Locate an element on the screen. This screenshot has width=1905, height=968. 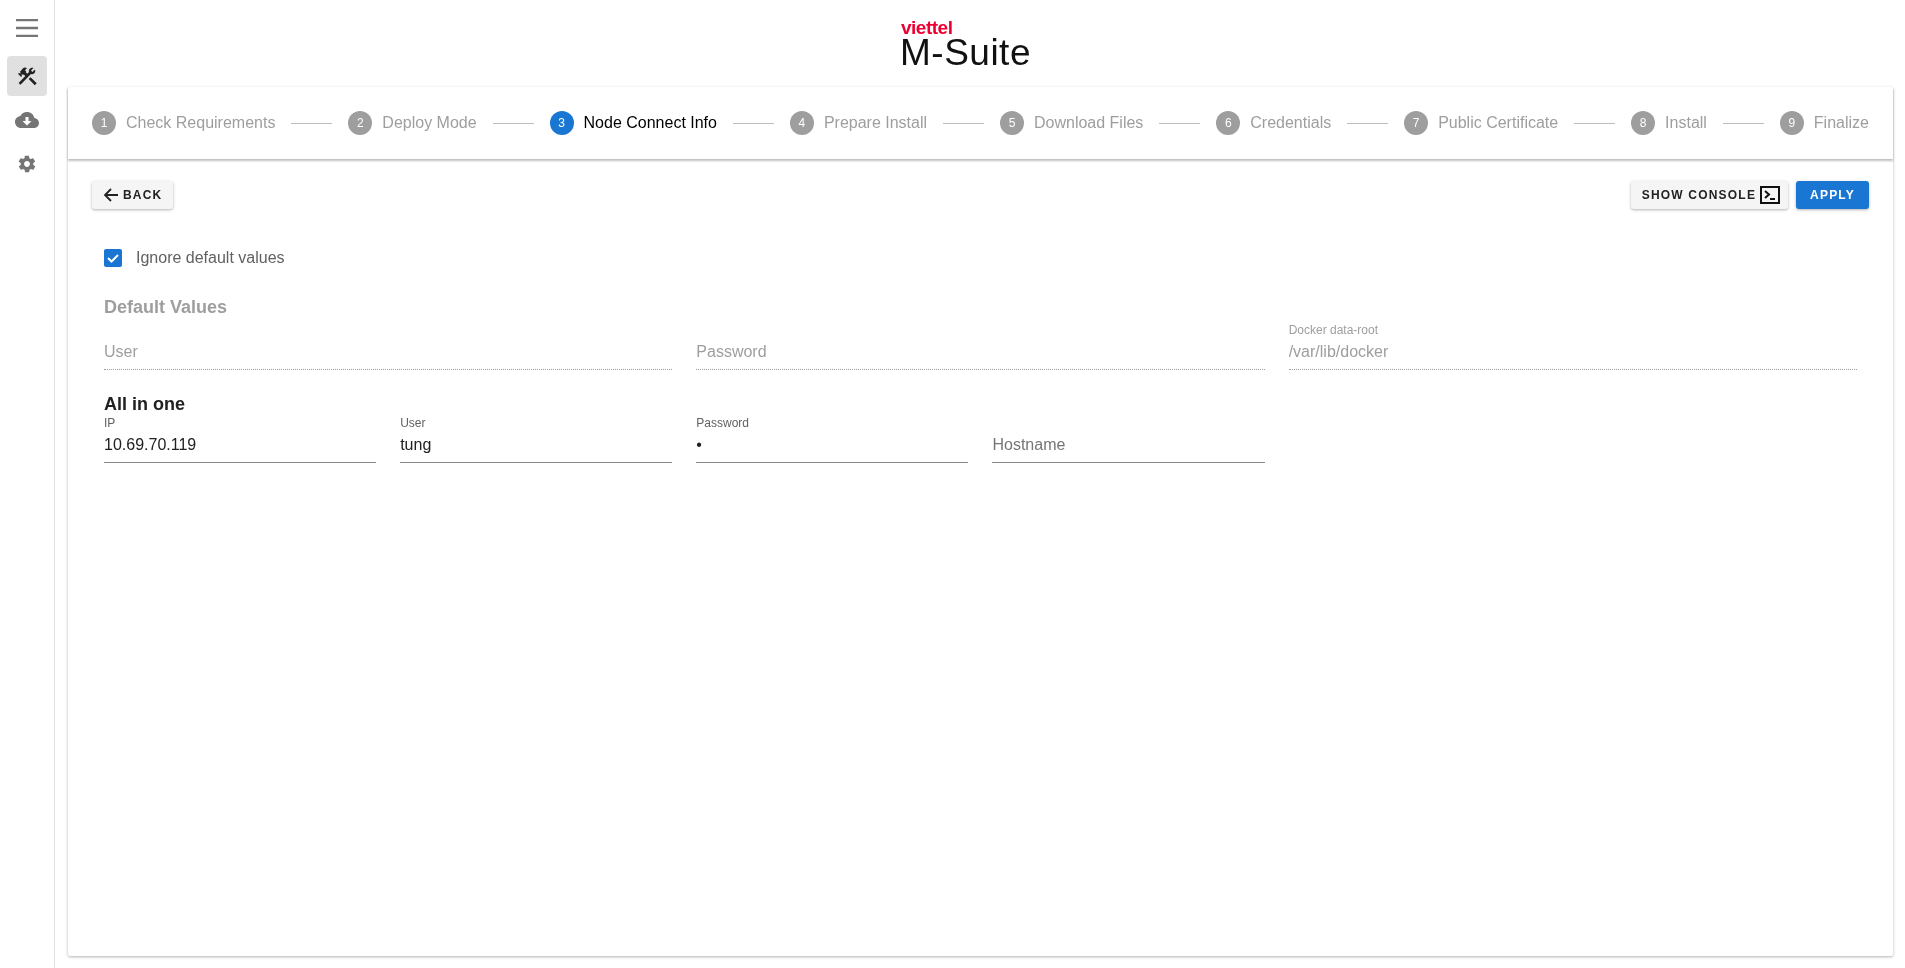
step-label: Prepare Install is located at coordinates (875, 123).